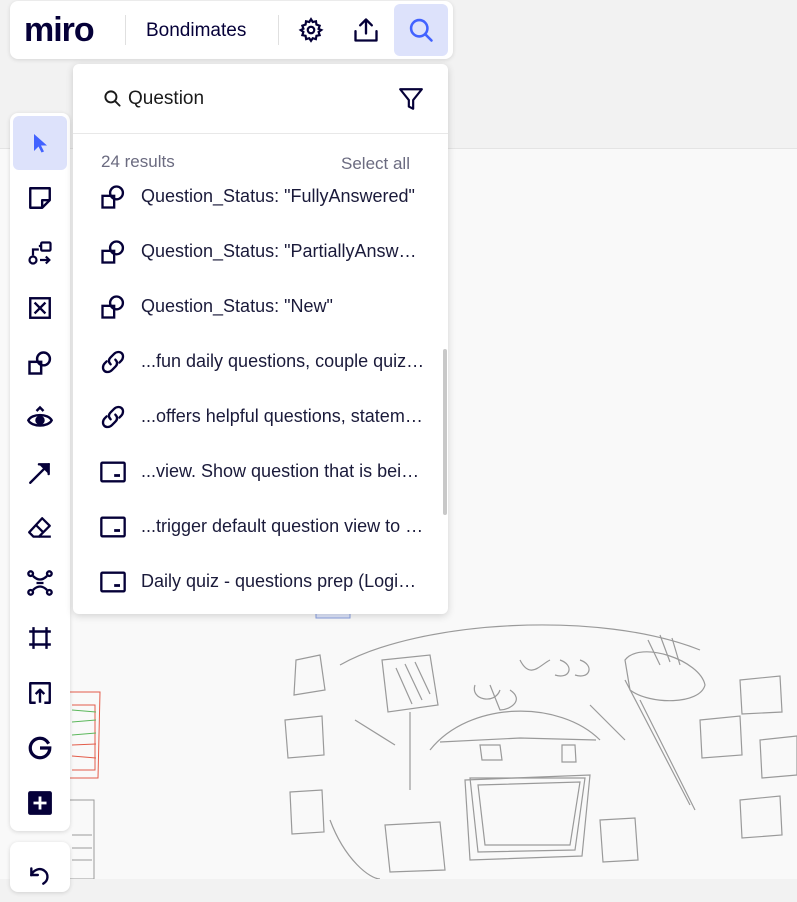 This screenshot has width=797, height=902. I want to click on search-result-text: ...offers helpful questions, statements, so click(283, 416).